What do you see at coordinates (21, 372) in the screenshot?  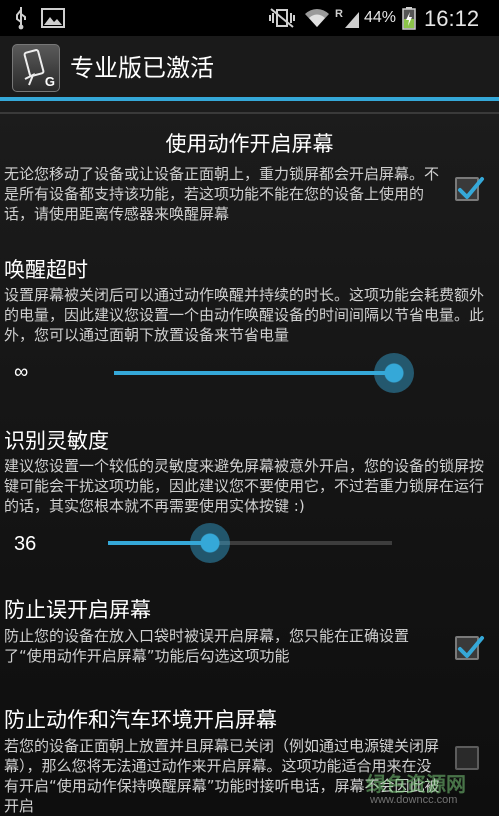 I see `slider-value-label: ∞` at bounding box center [21, 372].